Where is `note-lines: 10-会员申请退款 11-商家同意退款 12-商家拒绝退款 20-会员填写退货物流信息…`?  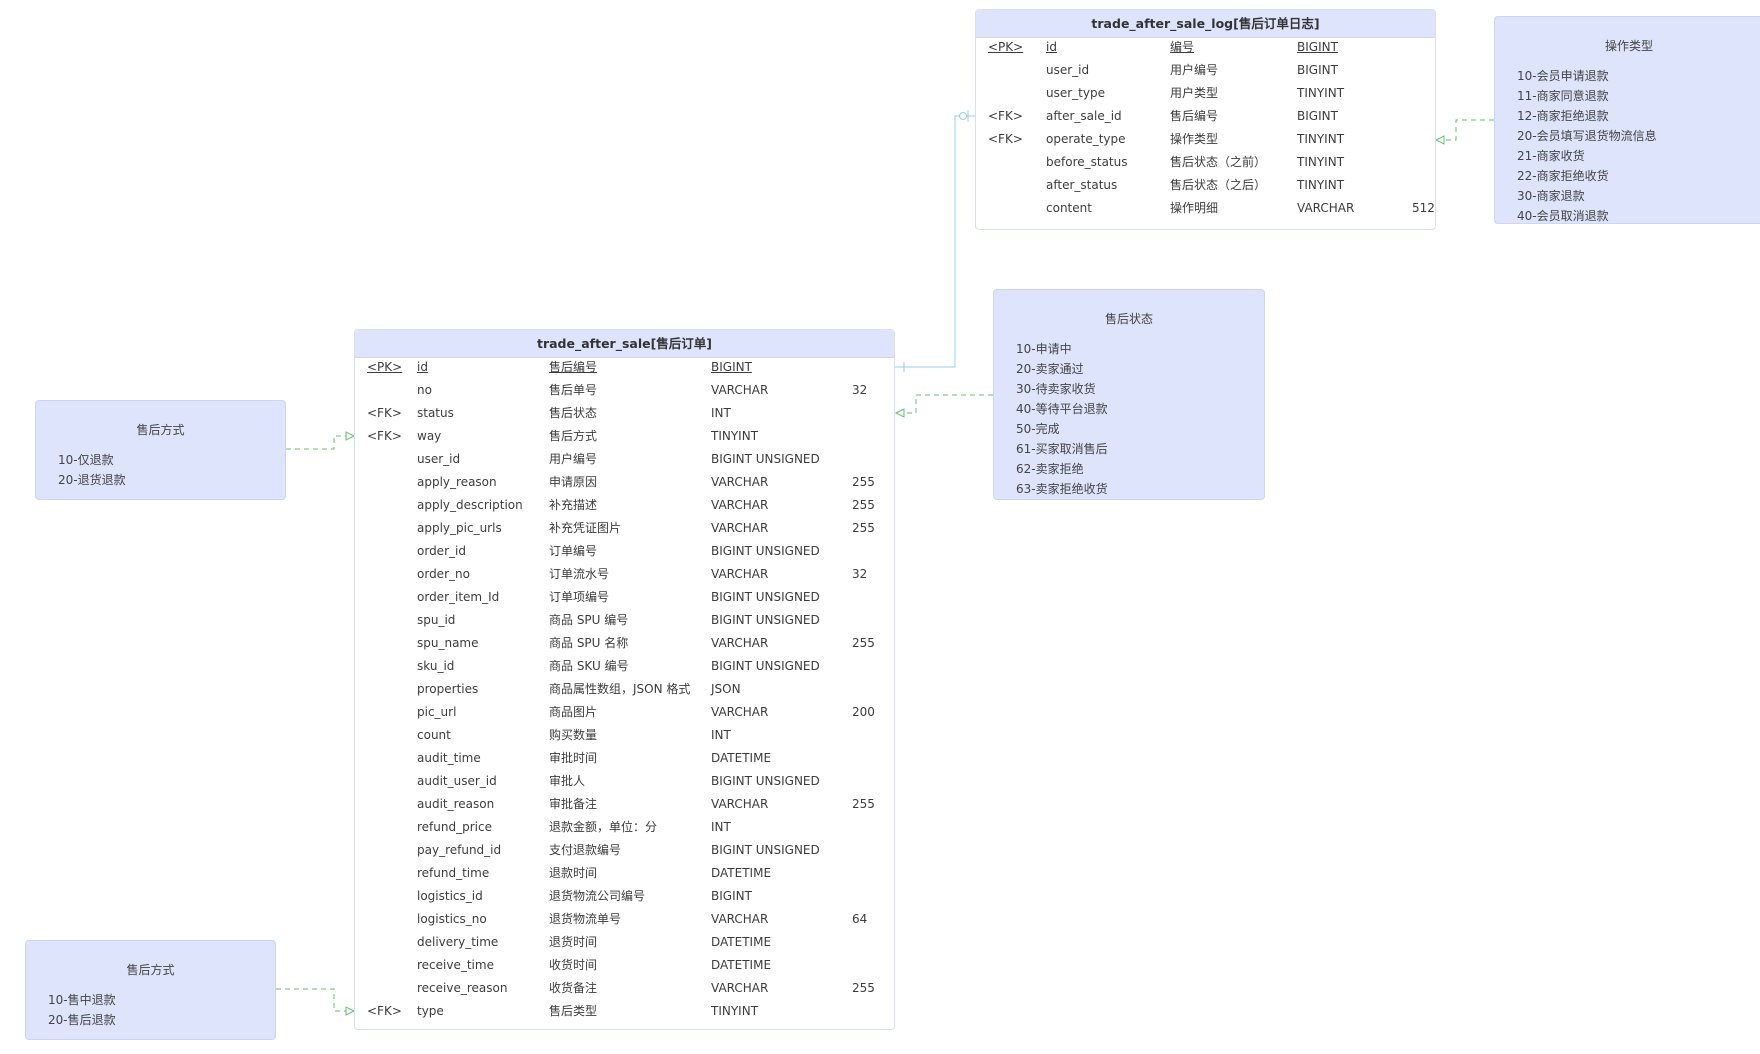 note-lines: 10-会员申请退款 11-商家同意退款 12-商家拒绝退款 20-会员填写退货物流信息… is located at coordinates (1627, 146).